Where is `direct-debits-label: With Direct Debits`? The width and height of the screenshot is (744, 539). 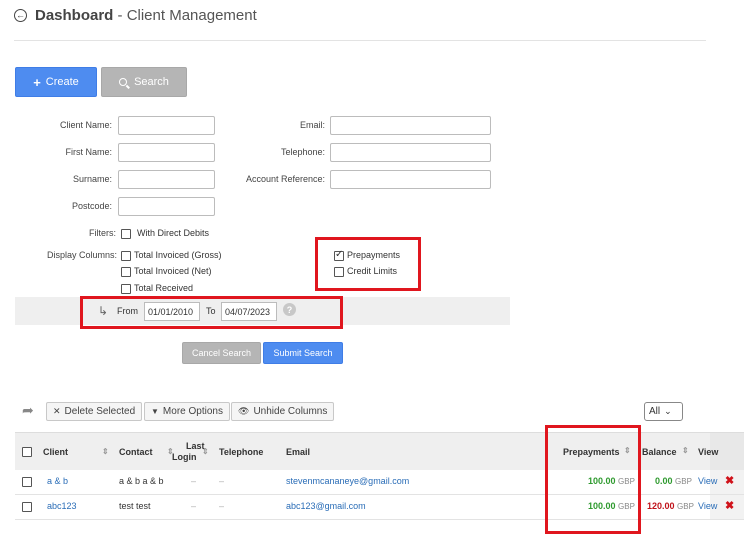 direct-debits-label: With Direct Debits is located at coordinates (173, 233).